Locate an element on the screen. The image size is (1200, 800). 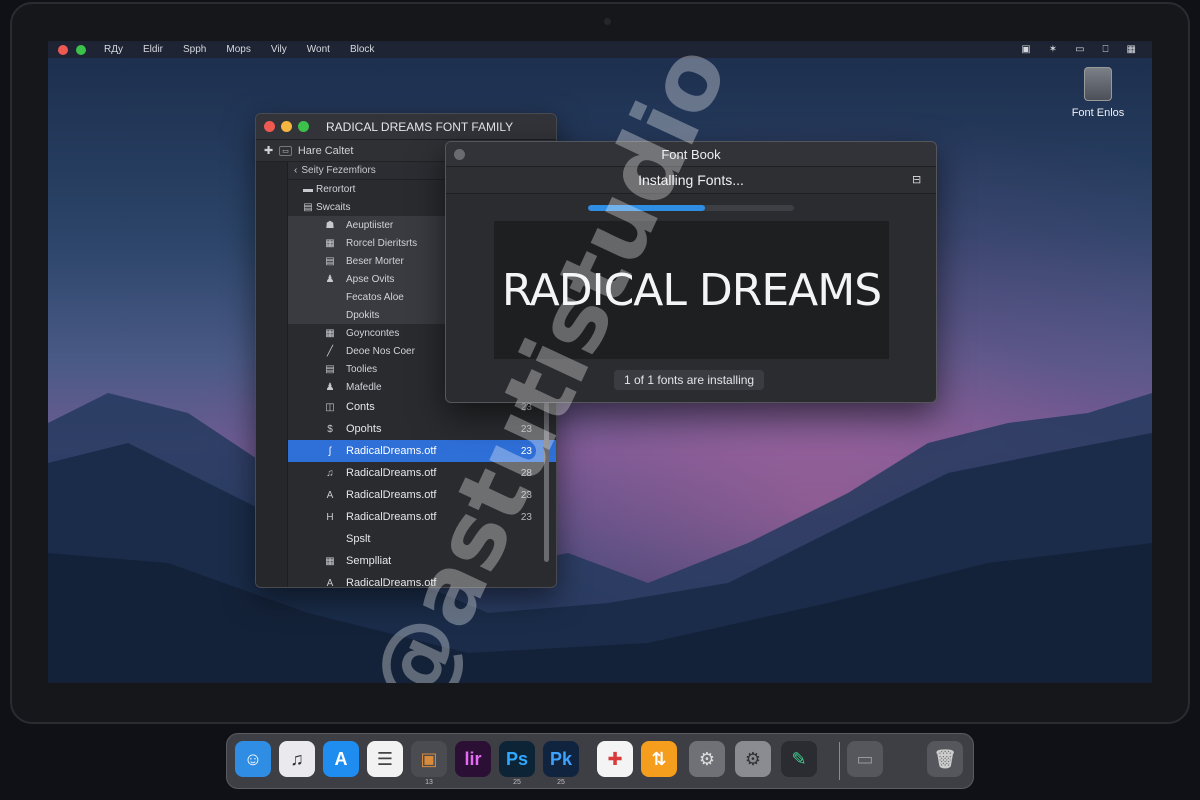
info-icon: ⊟ is located at coordinates (918, 179).